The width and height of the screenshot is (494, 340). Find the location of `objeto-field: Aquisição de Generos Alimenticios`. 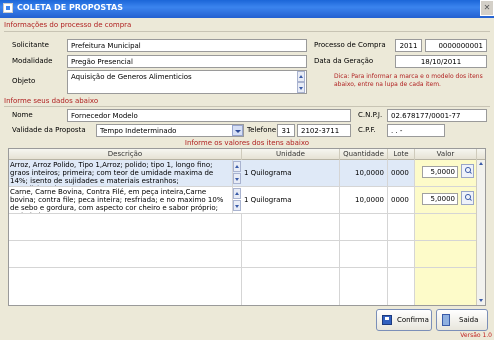

objeto-field: Aquisição de Generos Alimenticios is located at coordinates (187, 82).